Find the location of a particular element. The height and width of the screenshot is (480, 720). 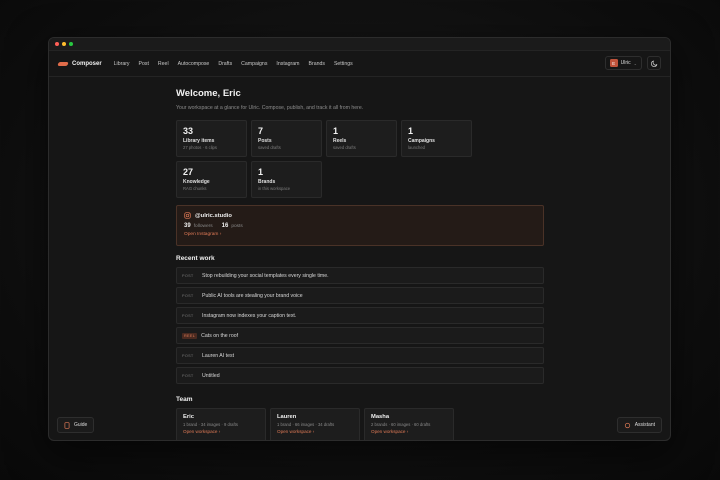

maximize-window-dot is located at coordinates (71, 44).